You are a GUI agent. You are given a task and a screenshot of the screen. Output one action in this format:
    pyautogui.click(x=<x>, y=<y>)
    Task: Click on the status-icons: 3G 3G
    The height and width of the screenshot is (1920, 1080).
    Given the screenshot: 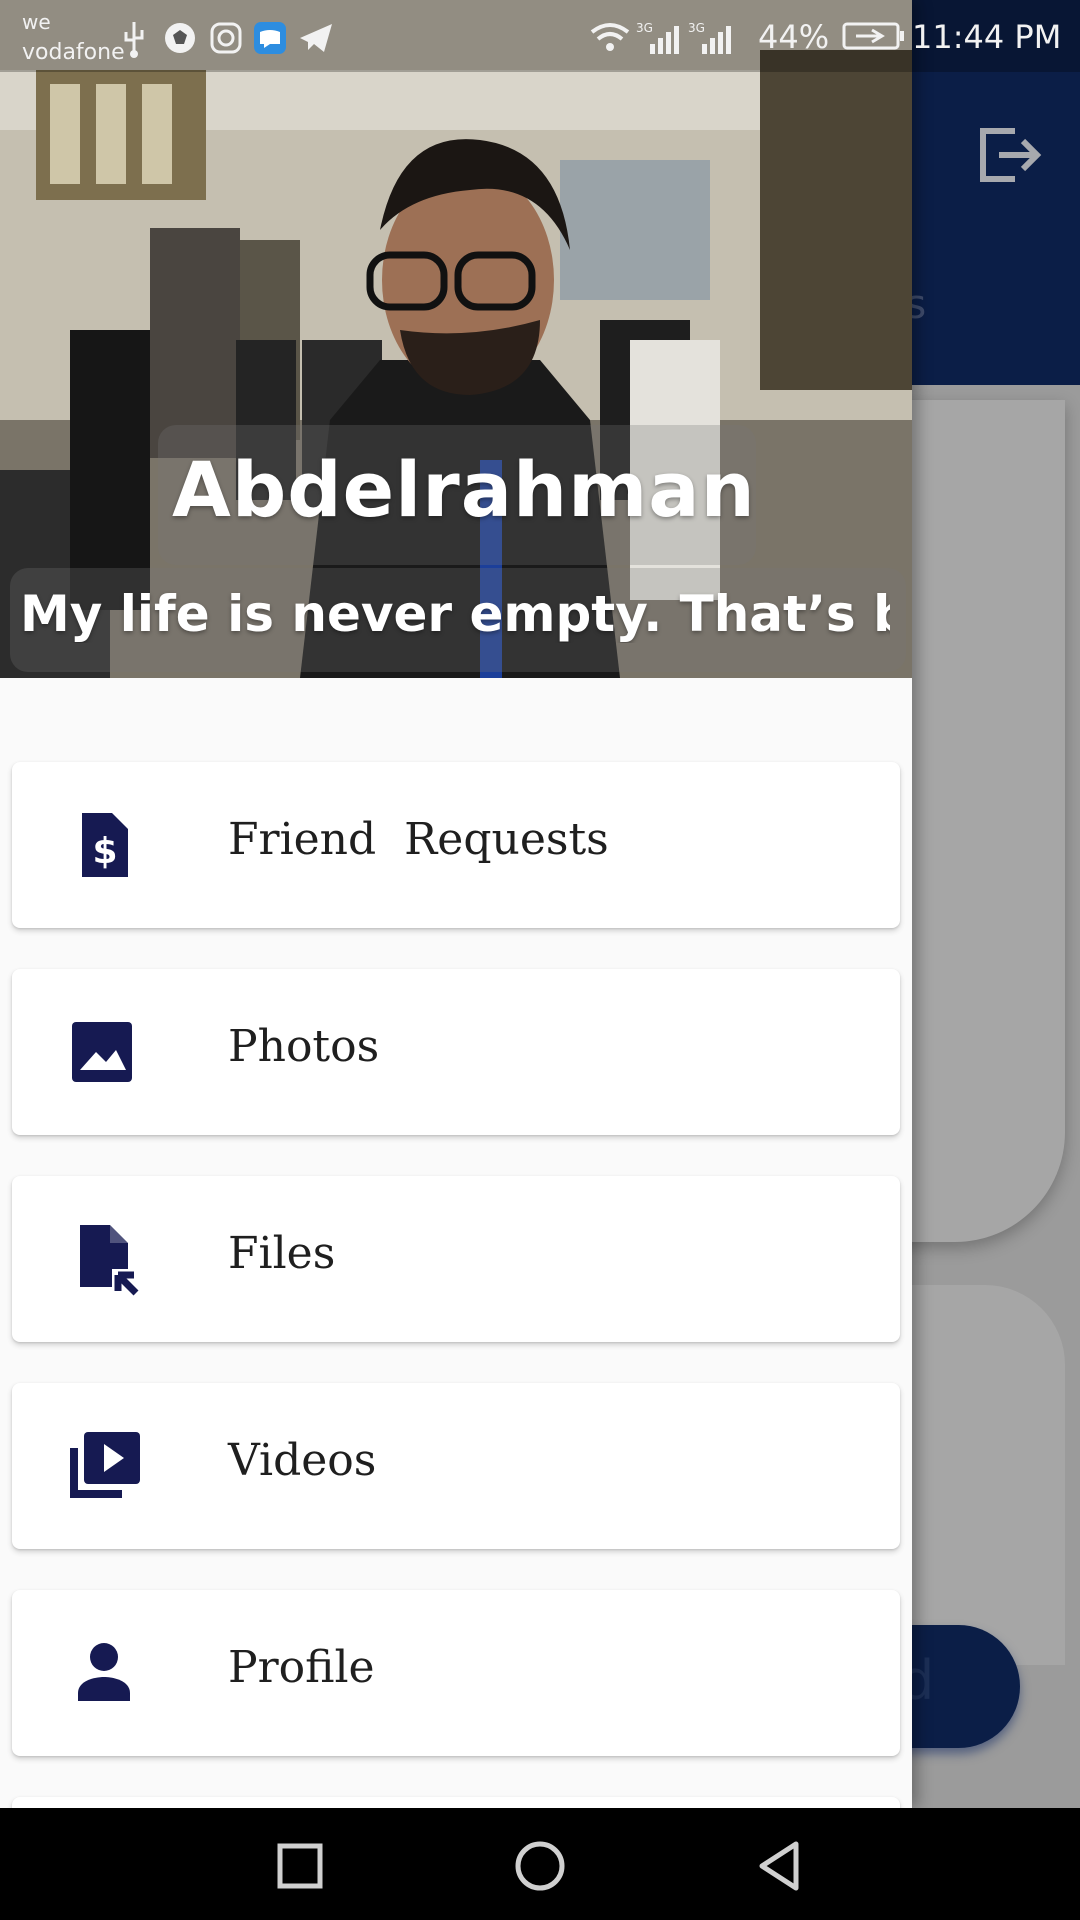 What is the action you would take?
    pyautogui.click(x=427, y=39)
    